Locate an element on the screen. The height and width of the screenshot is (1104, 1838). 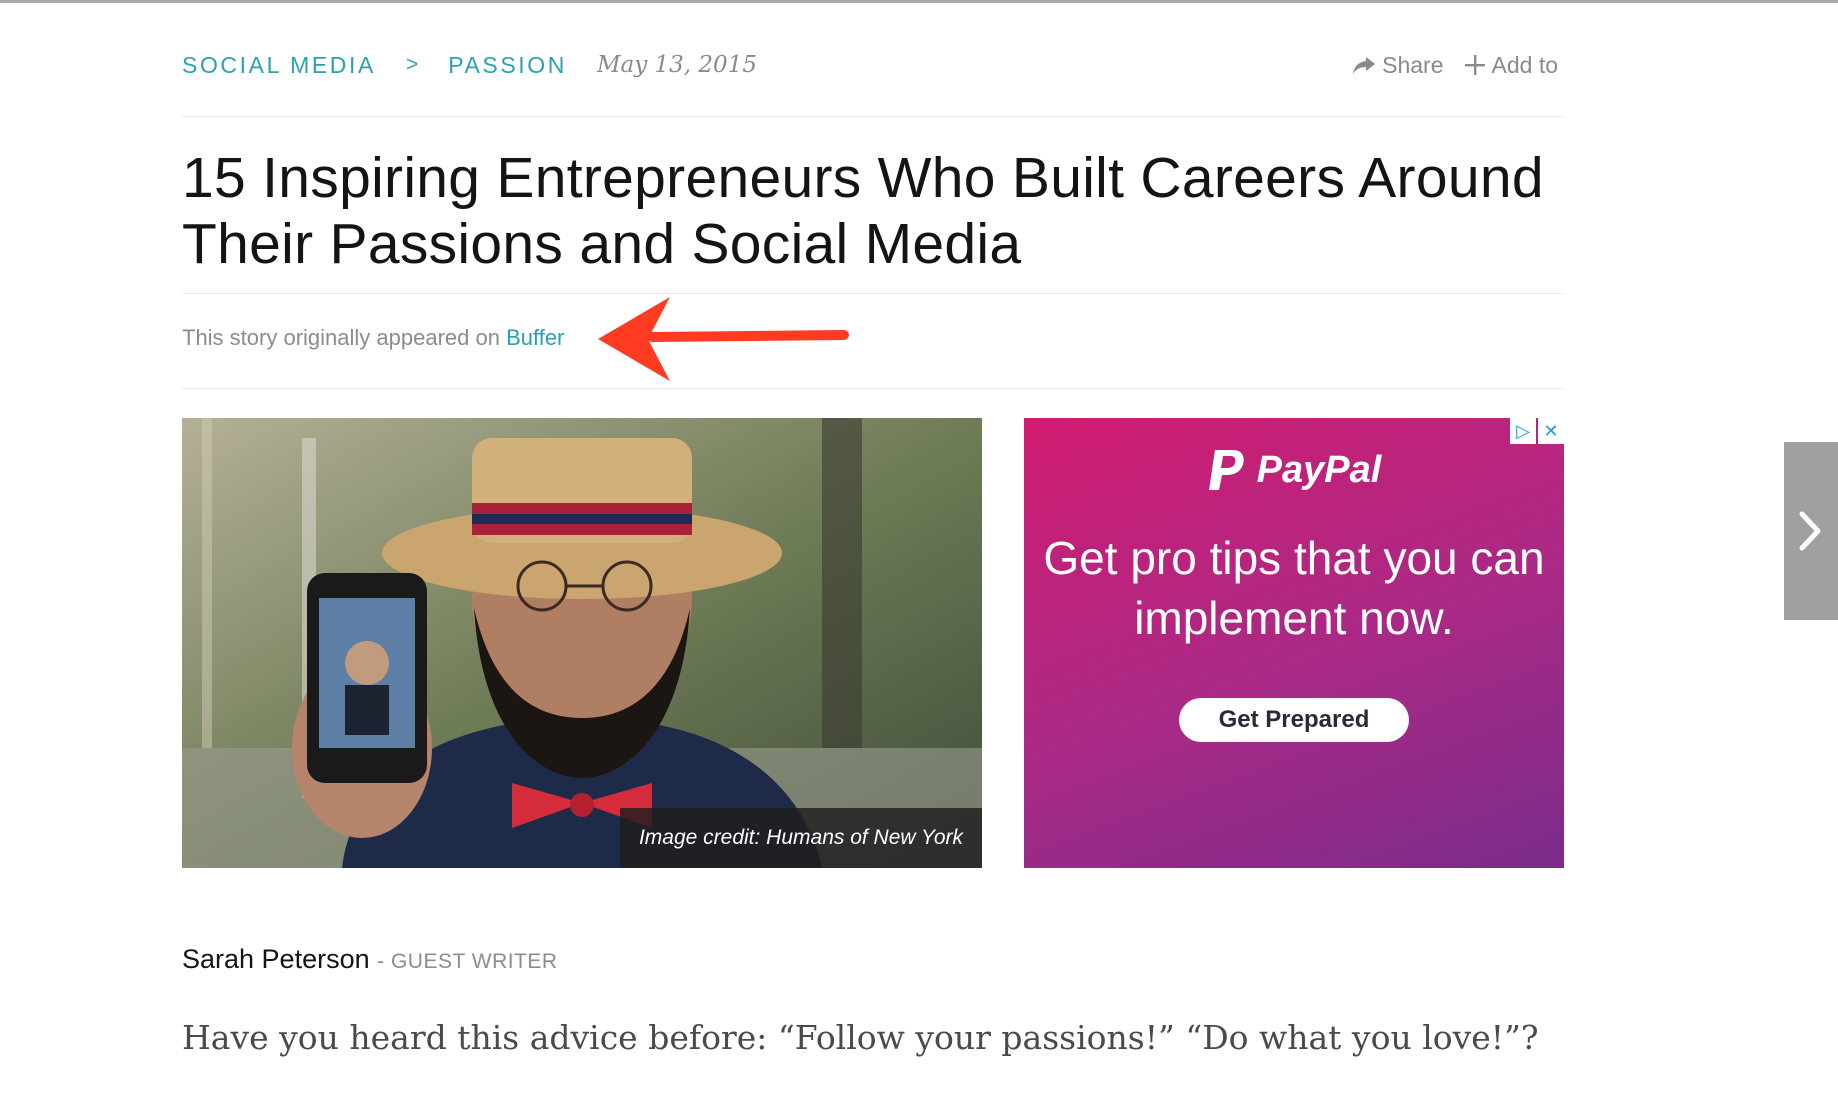
next-article-button is located at coordinates (1811, 531).